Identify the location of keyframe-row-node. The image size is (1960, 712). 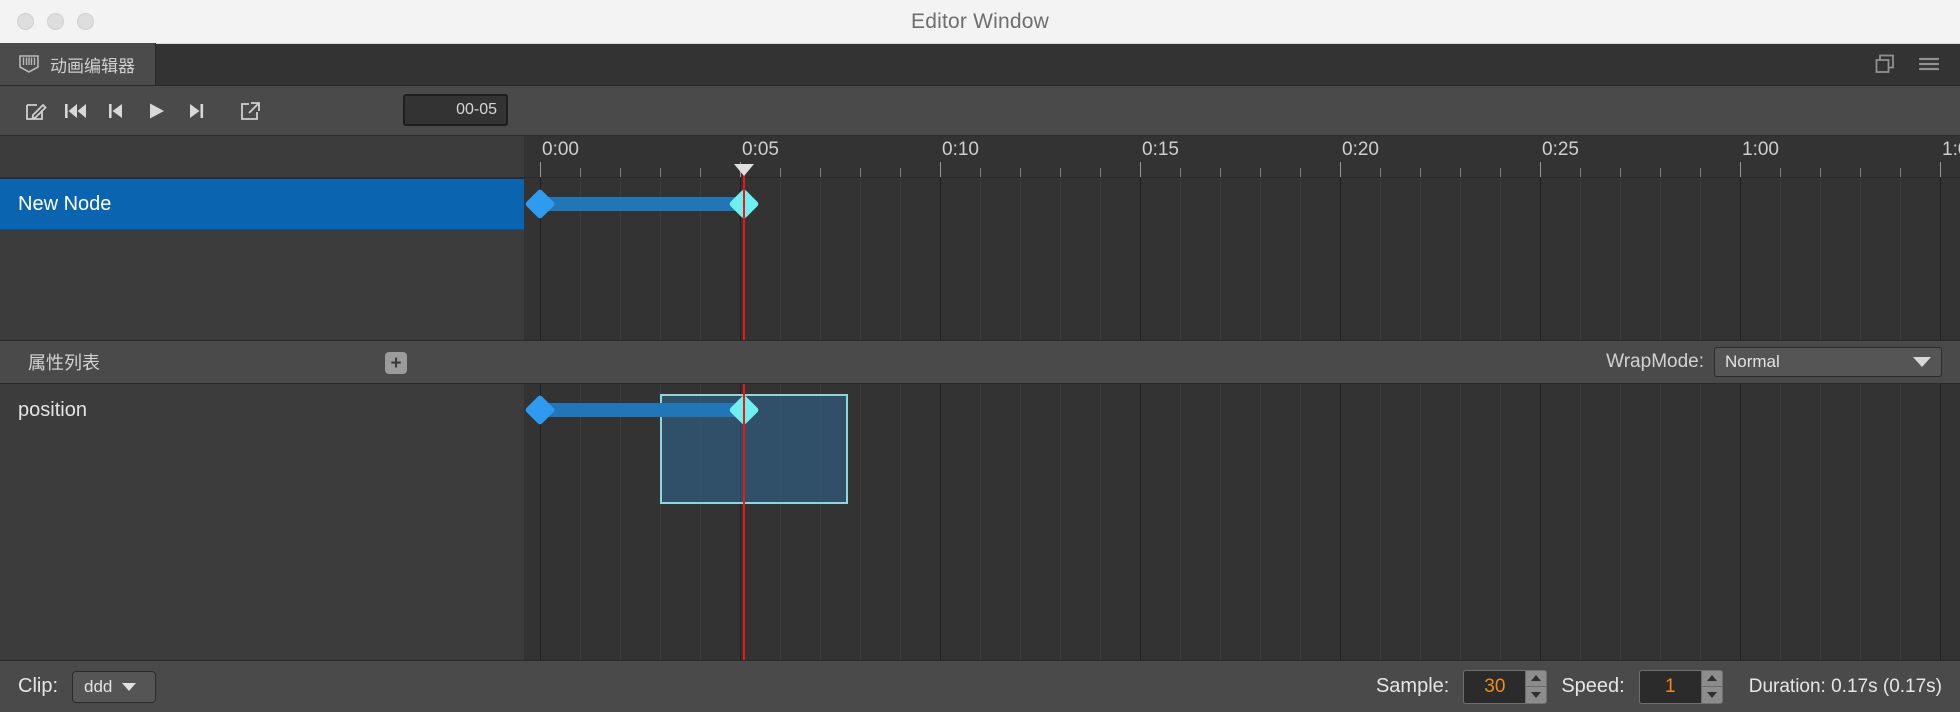
(1242, 204).